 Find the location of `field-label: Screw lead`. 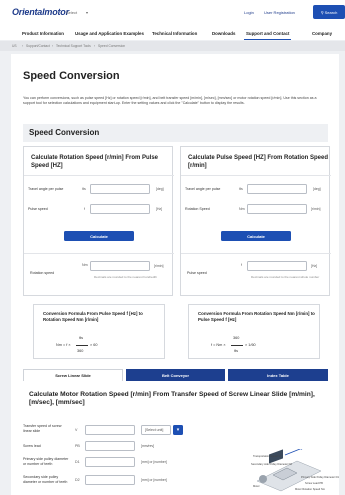

field-label: Screw lead is located at coordinates (32, 446).